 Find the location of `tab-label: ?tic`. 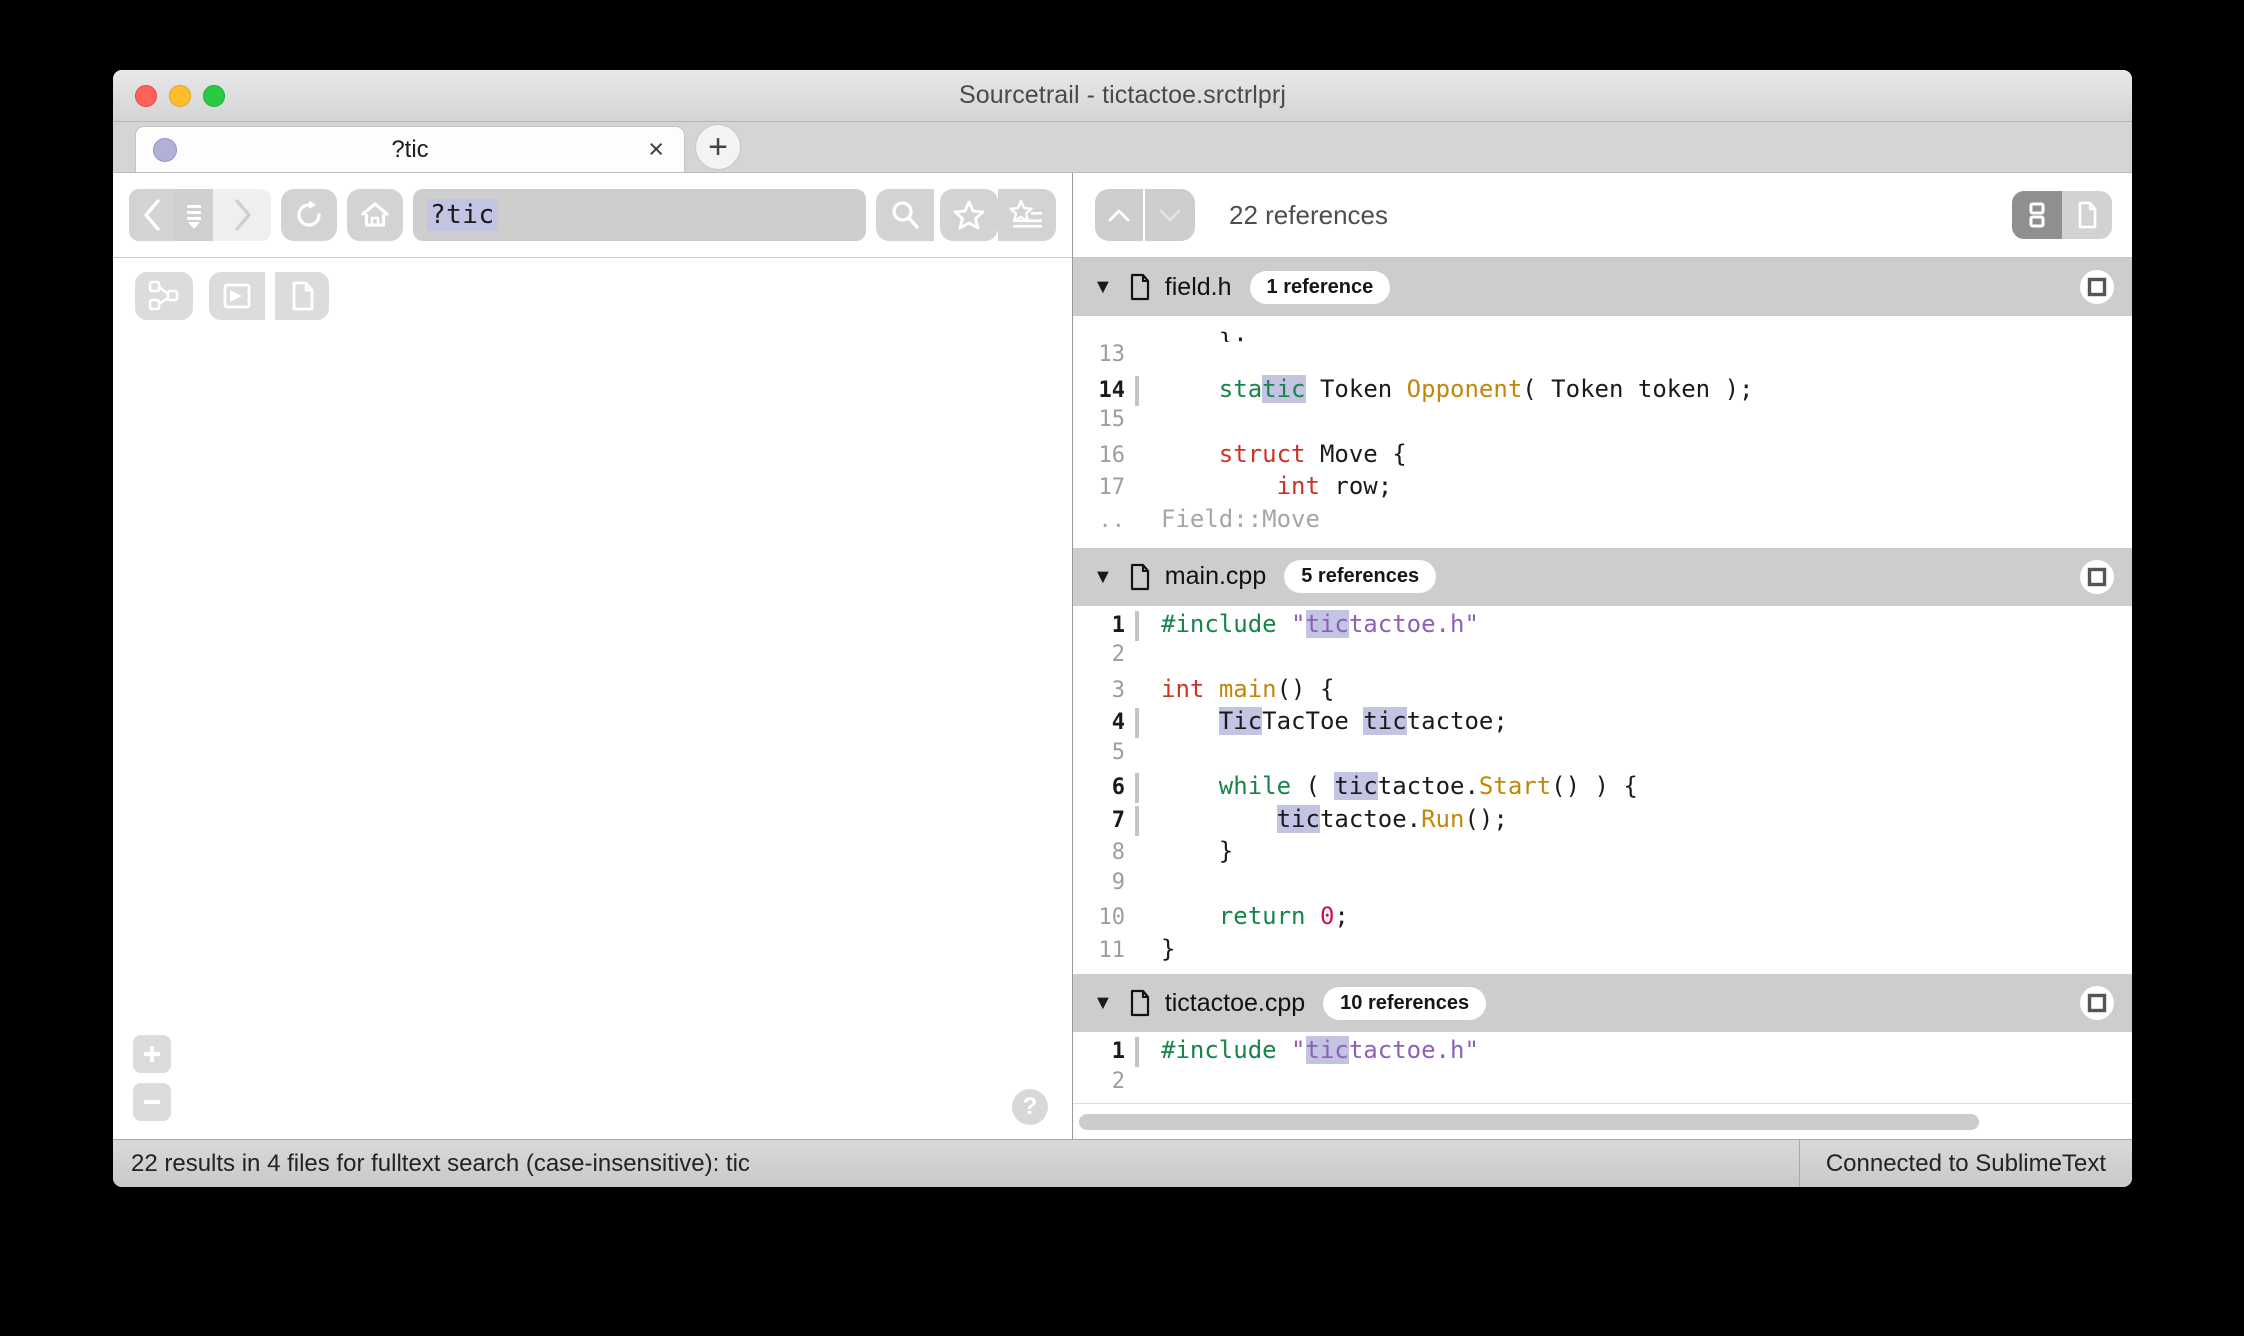

tab-label: ?tic is located at coordinates (410, 149).